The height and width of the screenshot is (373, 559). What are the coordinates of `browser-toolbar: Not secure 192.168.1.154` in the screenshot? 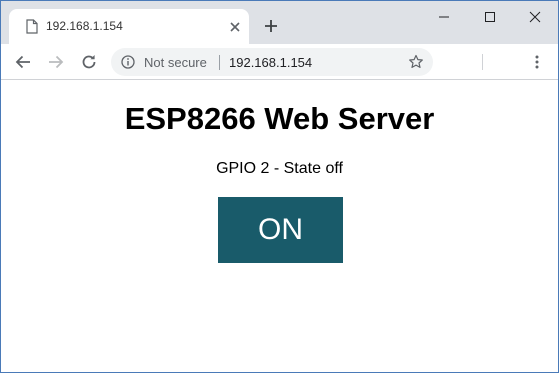 It's located at (279, 62).